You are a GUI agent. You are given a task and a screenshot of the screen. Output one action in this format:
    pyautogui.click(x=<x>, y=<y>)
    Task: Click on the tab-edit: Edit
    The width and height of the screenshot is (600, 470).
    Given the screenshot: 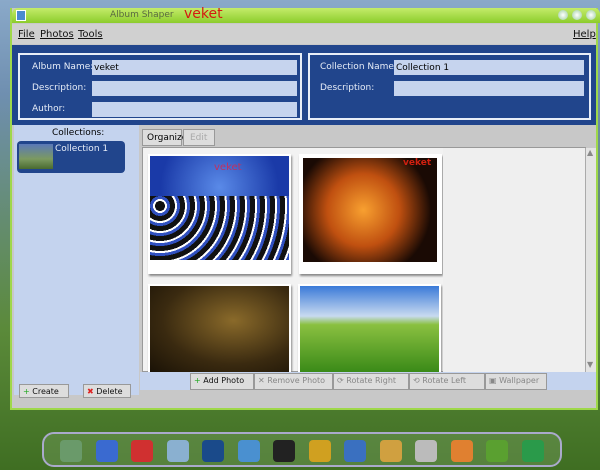 What is the action you would take?
    pyautogui.click(x=199, y=137)
    